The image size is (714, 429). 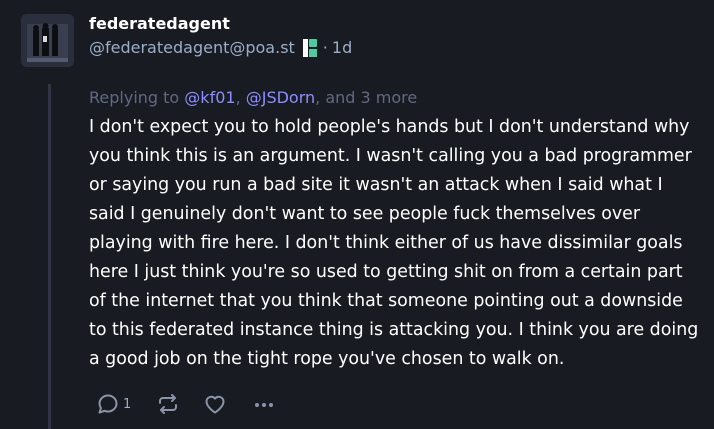 What do you see at coordinates (220, 24) in the screenshot?
I see `display-name: federatedagent` at bounding box center [220, 24].